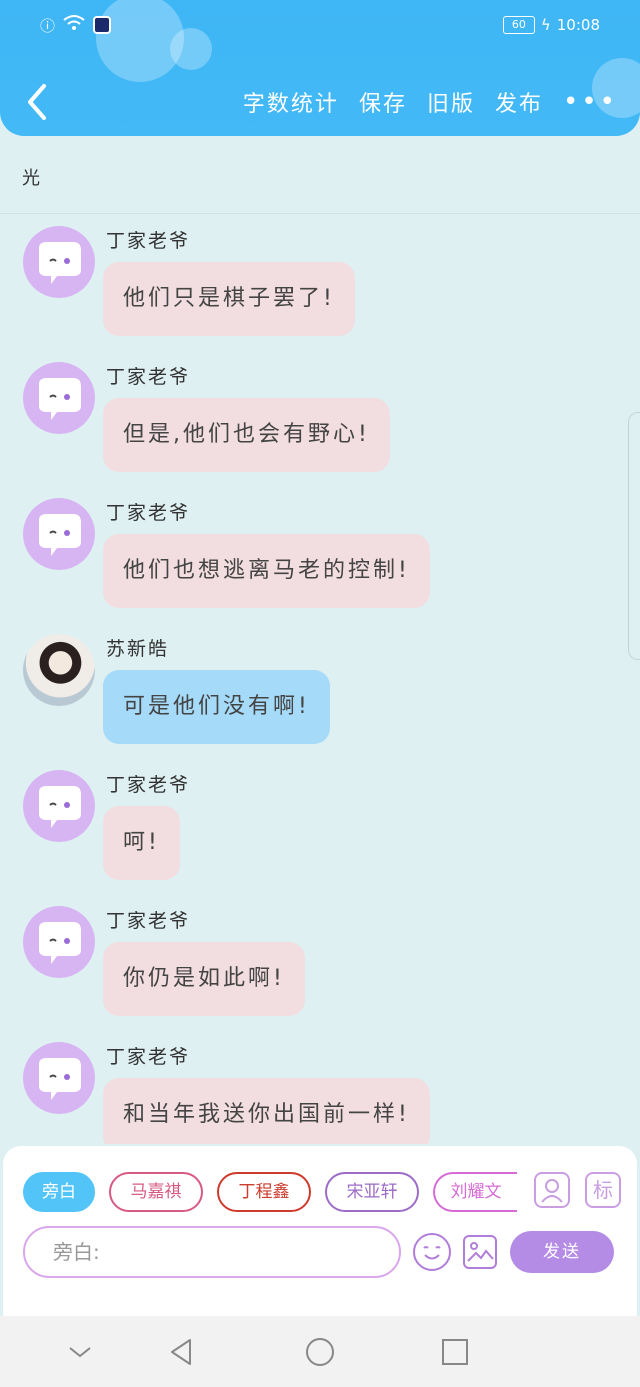 The height and width of the screenshot is (1387, 640). I want to click on role-chip: 刘耀文, so click(475, 1192).